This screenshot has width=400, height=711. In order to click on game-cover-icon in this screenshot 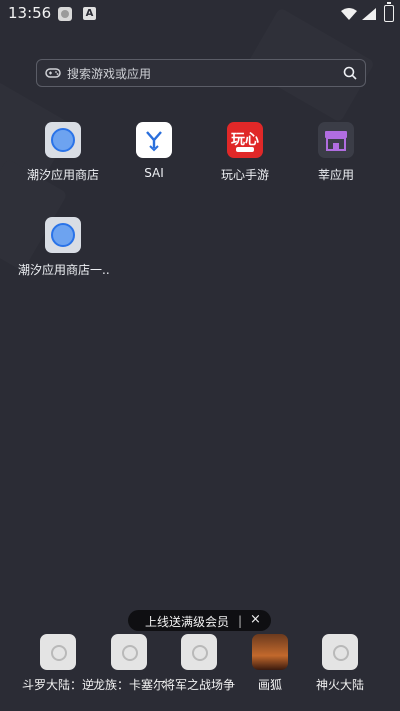, I will do `click(270, 652)`.